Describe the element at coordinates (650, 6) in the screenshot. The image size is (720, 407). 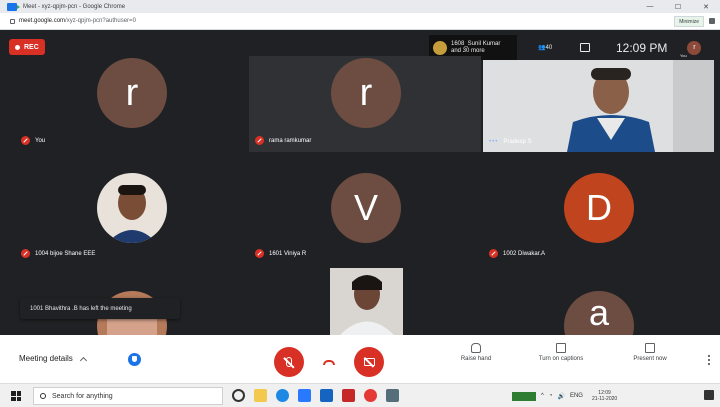
I see `minimize-window-button: —` at that location.